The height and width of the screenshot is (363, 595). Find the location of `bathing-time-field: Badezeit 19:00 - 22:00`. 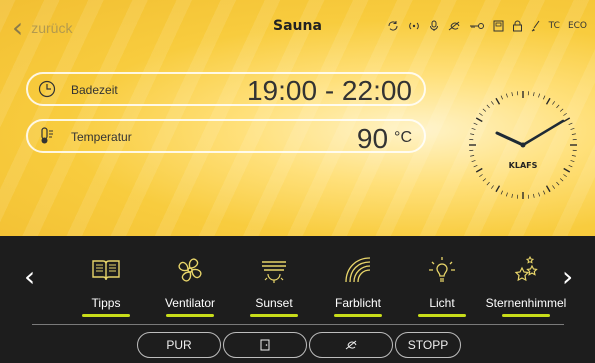

bathing-time-field: Badezeit 19:00 - 22:00 is located at coordinates (226, 89).